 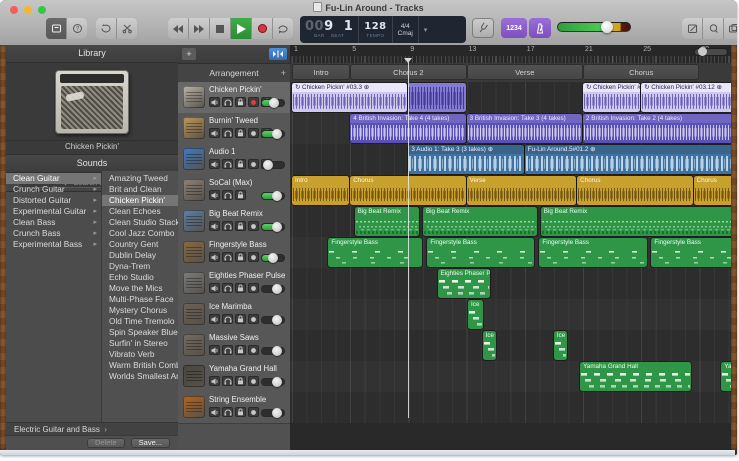 What do you see at coordinates (53, 233) in the screenshot?
I see `sidebar-category-5: Crunch Bass ▸` at bounding box center [53, 233].